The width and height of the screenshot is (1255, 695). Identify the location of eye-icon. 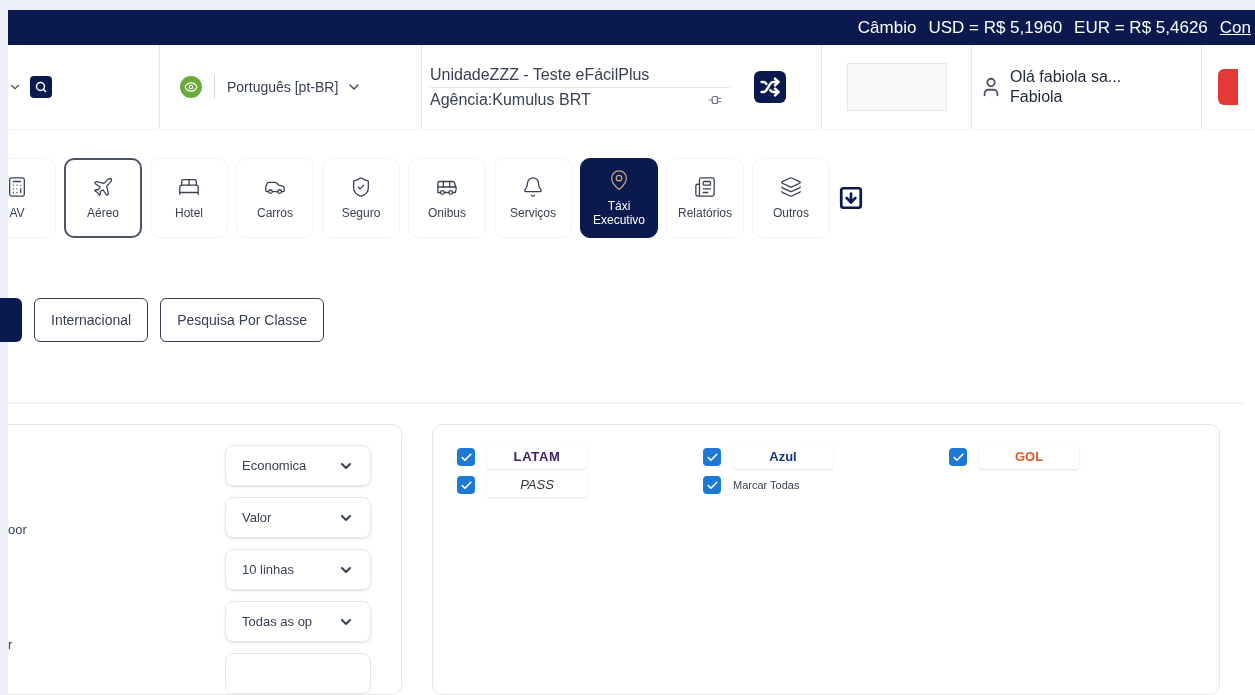
(191, 87).